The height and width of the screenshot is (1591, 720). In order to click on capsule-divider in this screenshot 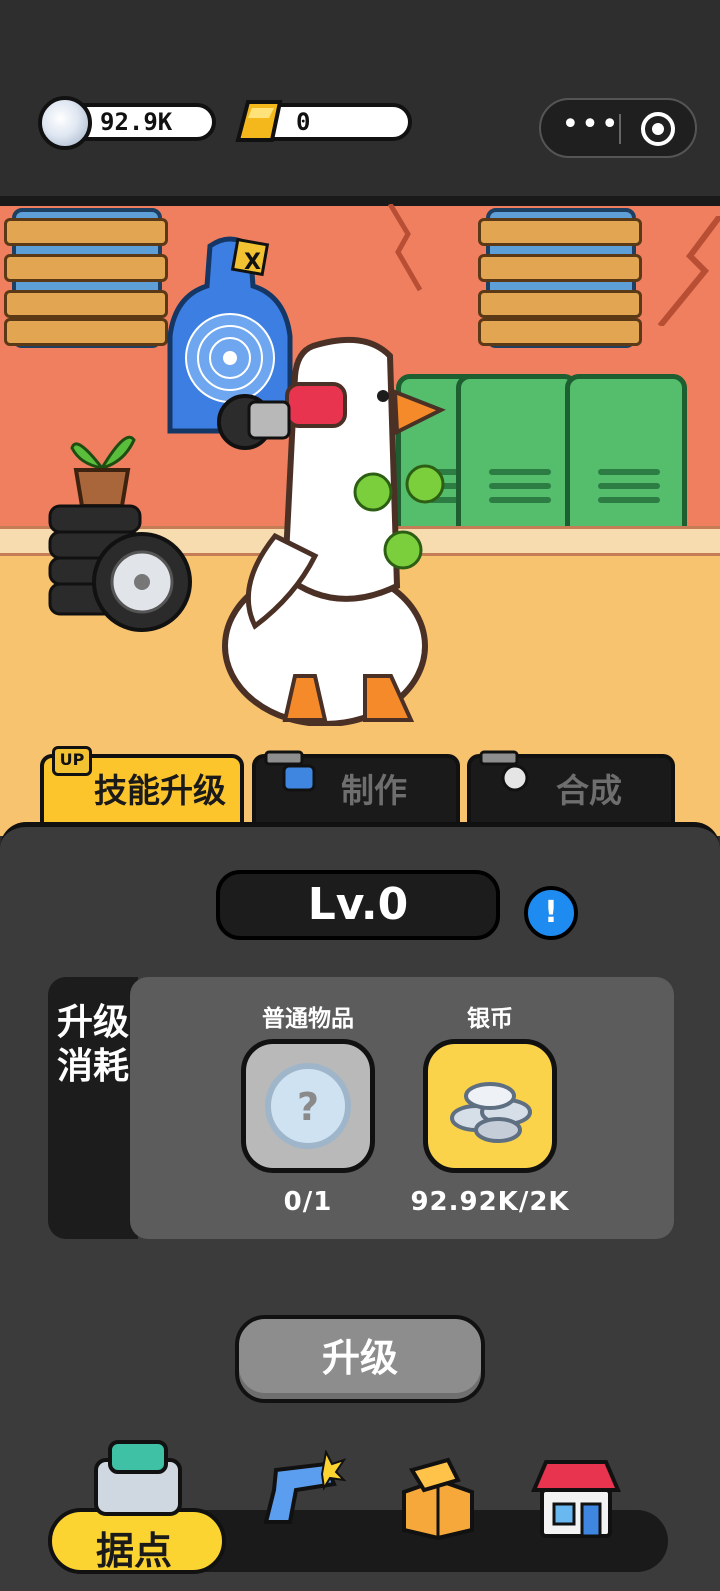, I will do `click(620, 129)`.